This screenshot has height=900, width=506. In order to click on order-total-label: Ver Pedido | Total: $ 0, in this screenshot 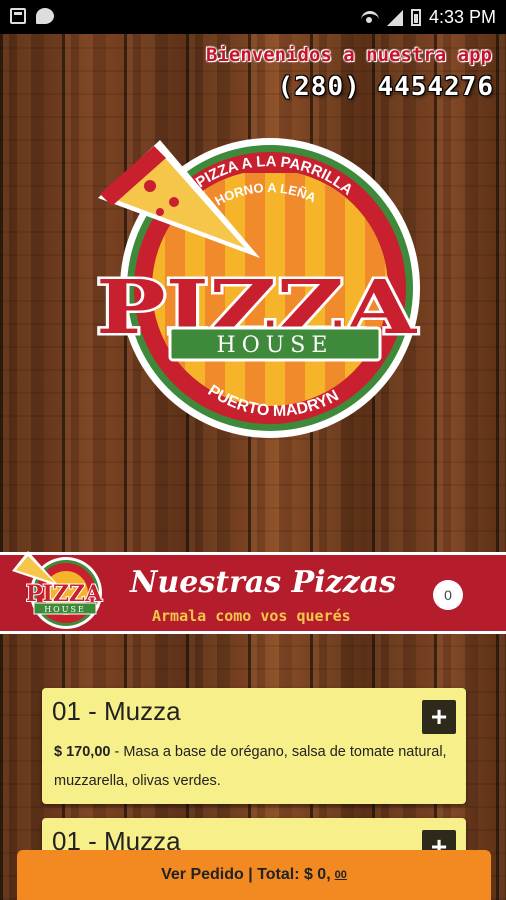, I will do `click(246, 874)`.